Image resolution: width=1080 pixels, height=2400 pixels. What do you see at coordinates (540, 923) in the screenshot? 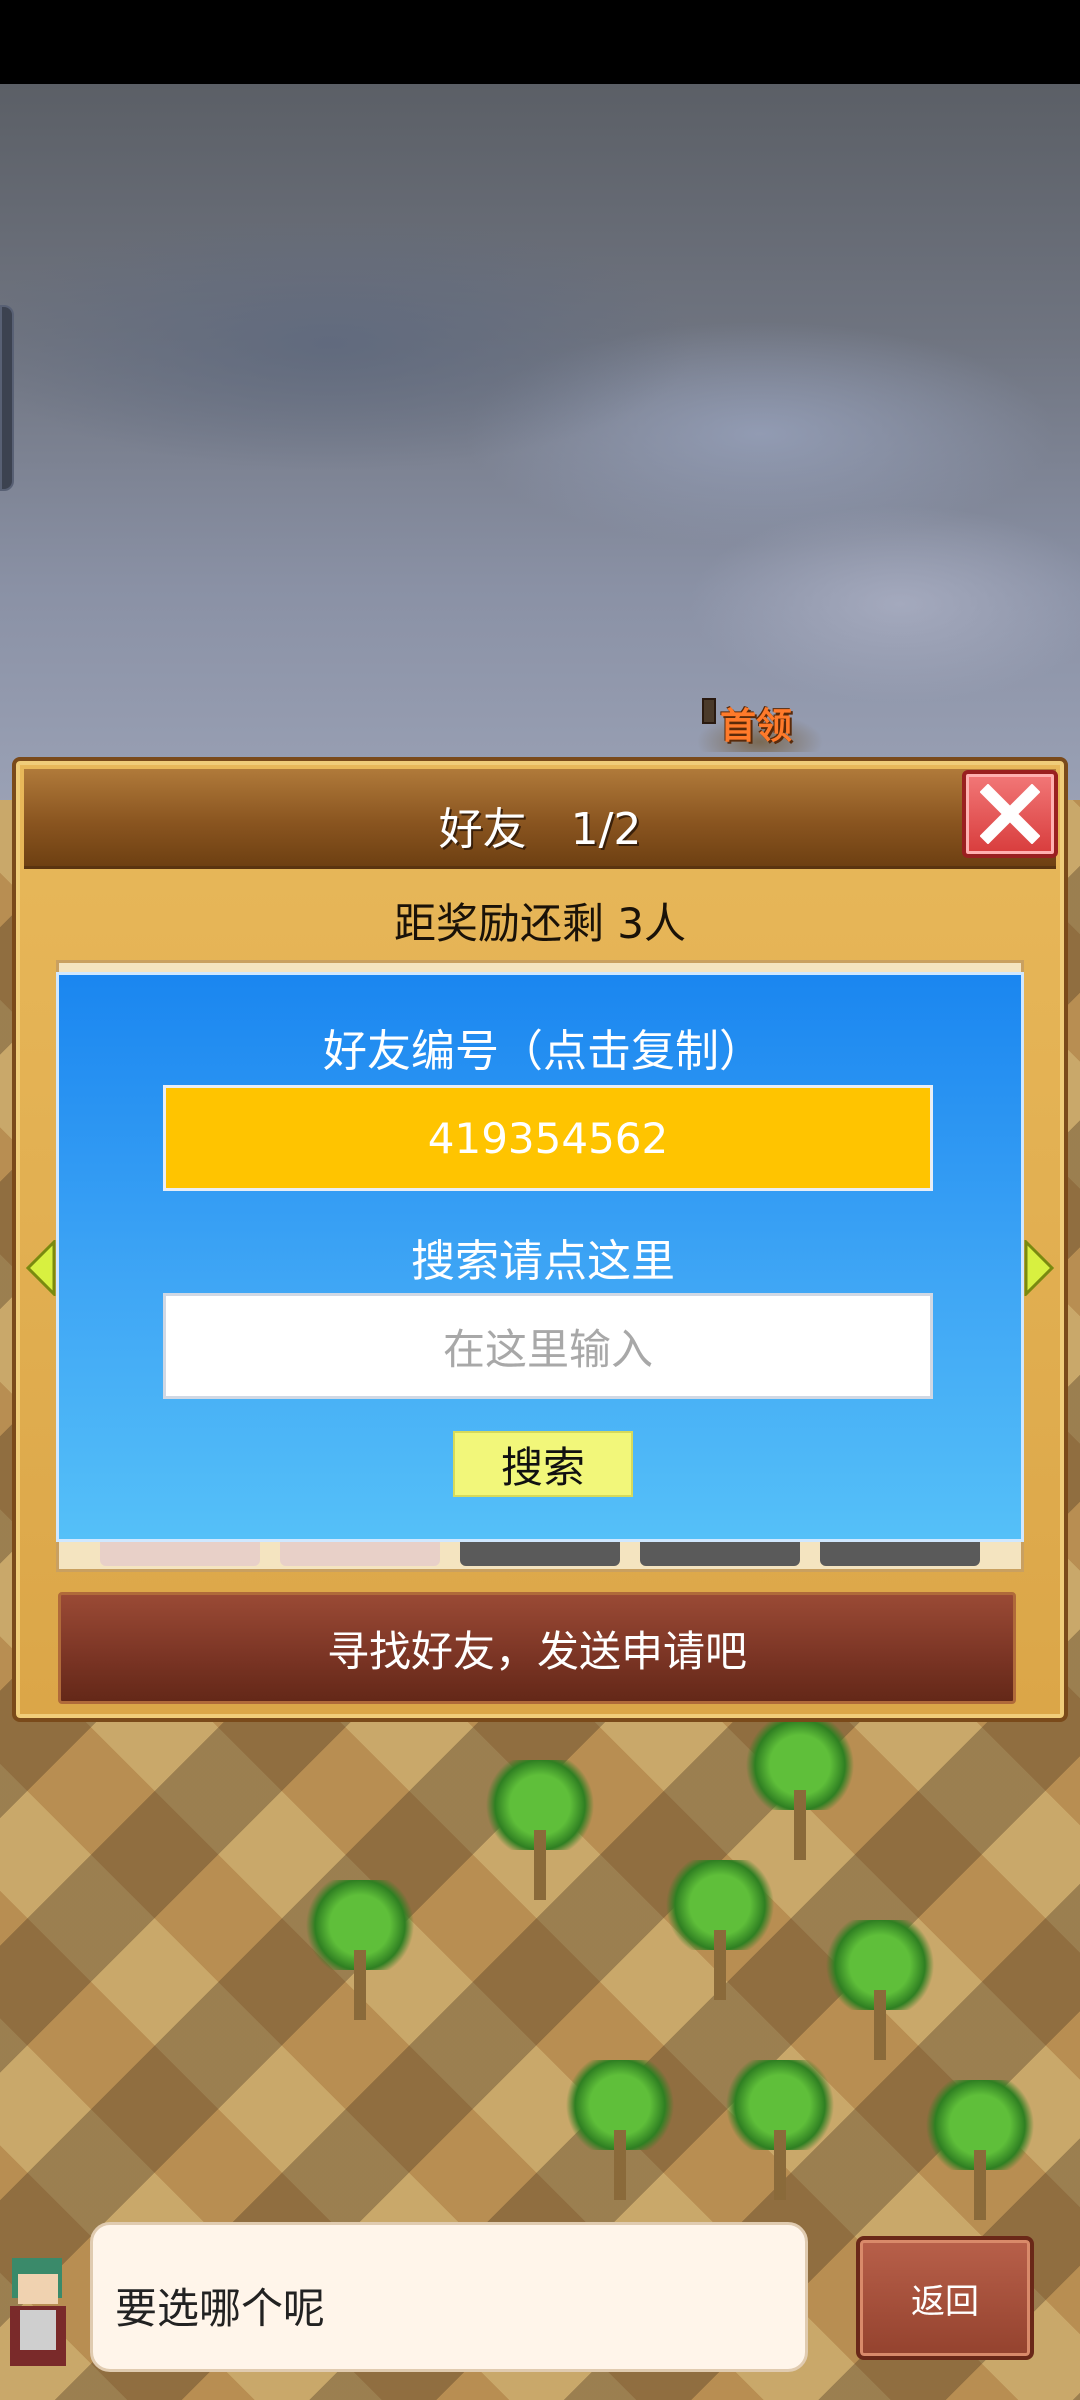
I see `reward-progress-text: 距奖励还剩 3人` at bounding box center [540, 923].